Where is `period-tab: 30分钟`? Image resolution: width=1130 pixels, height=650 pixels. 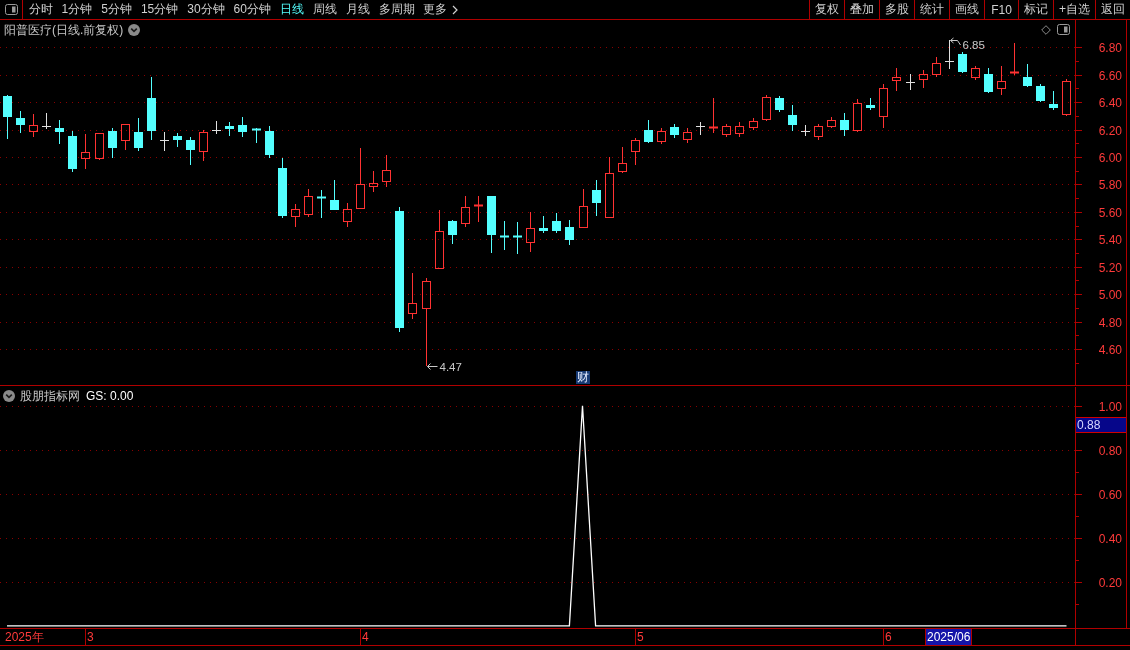
period-tab: 30分钟 is located at coordinates (206, 9).